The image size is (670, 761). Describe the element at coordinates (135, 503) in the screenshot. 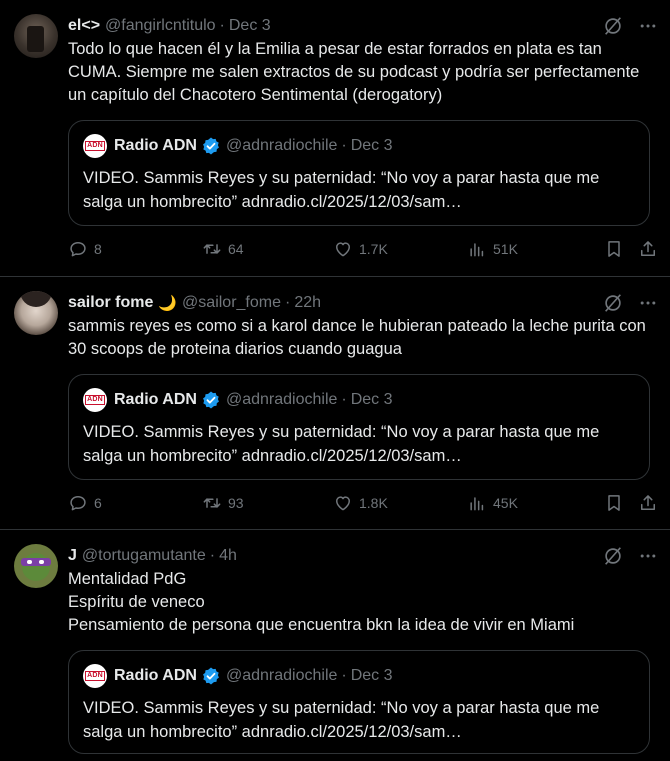

I see `reply-button: 6` at that location.